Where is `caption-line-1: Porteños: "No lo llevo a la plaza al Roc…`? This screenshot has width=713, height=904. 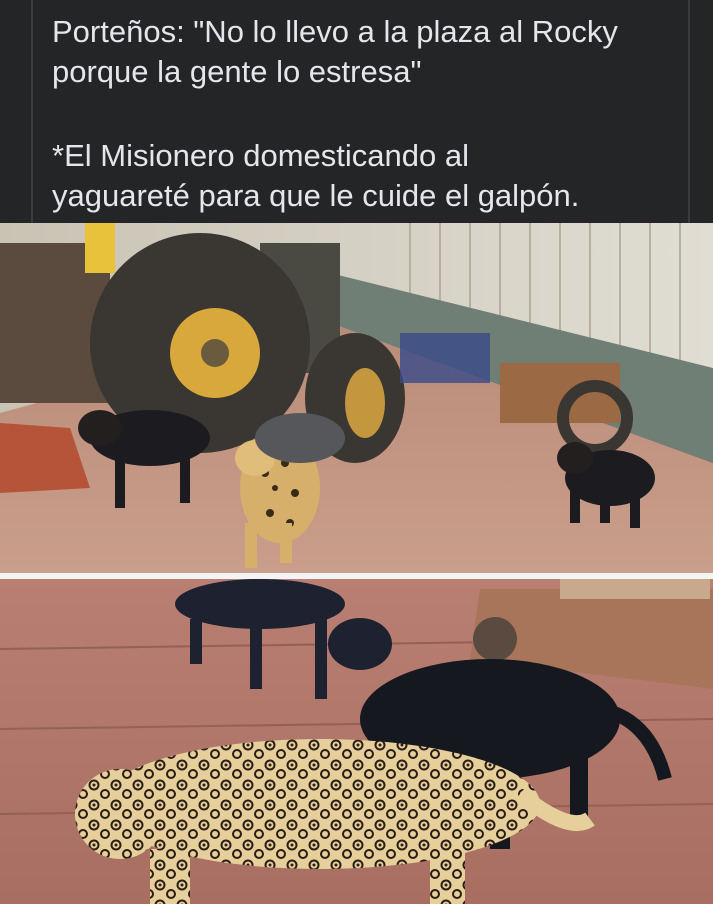
caption-line-1: Porteños: "No lo llevo a la plaza al Roc… is located at coordinates (335, 31).